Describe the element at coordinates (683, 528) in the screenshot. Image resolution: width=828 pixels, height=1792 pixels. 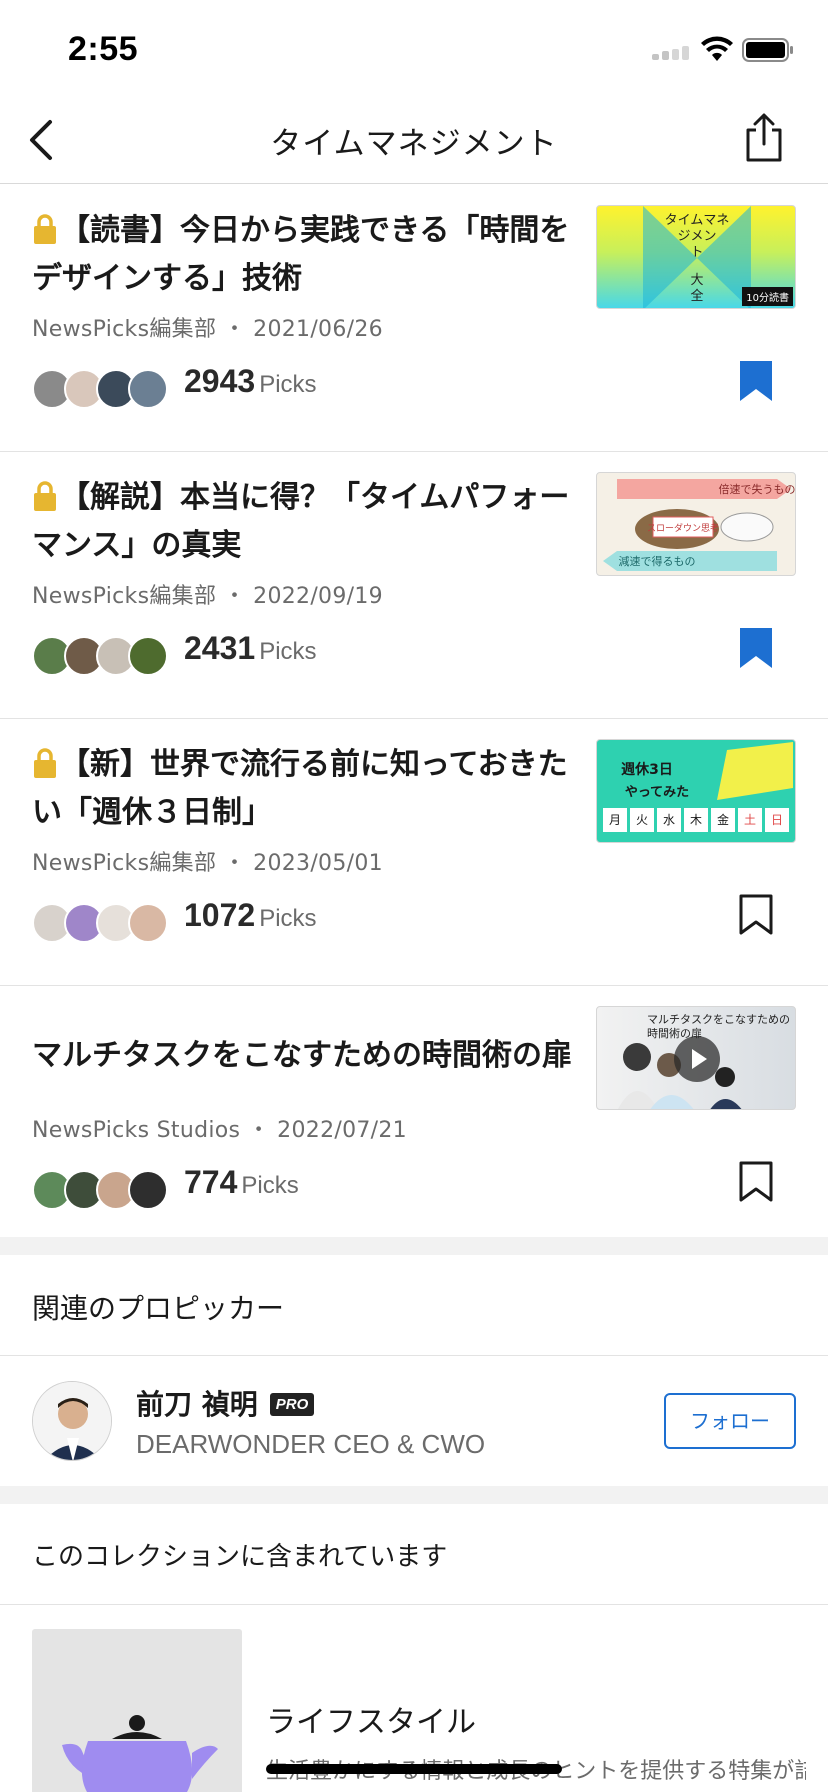
I see `svg-text: スローダウン思考` at that location.